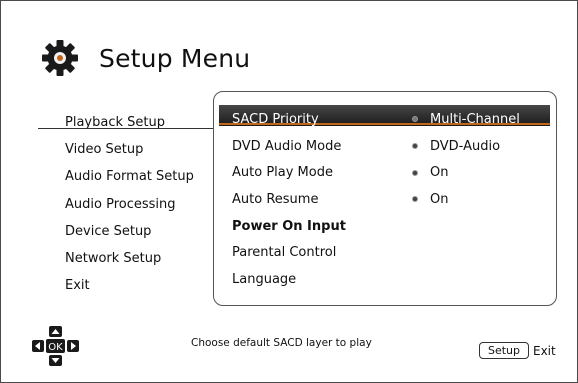 This screenshot has width=578, height=383. What do you see at coordinates (129, 176) in the screenshot?
I see `menu-item-audio-format-setup: Audio Format Setup` at bounding box center [129, 176].